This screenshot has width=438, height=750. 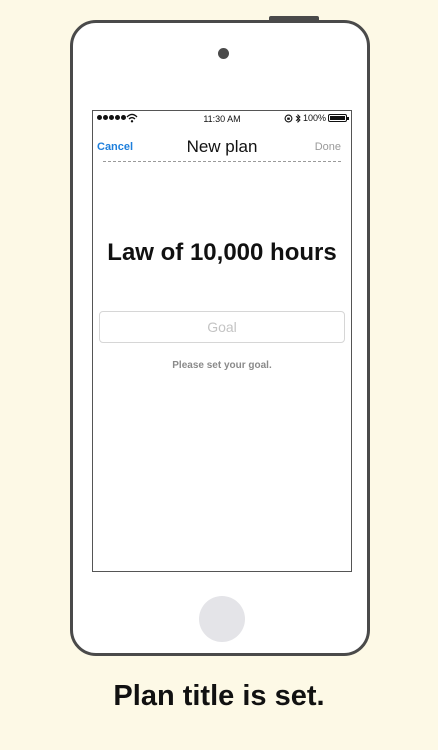 What do you see at coordinates (222, 252) in the screenshot?
I see `plan-title: Law of 10,000 hours` at bounding box center [222, 252].